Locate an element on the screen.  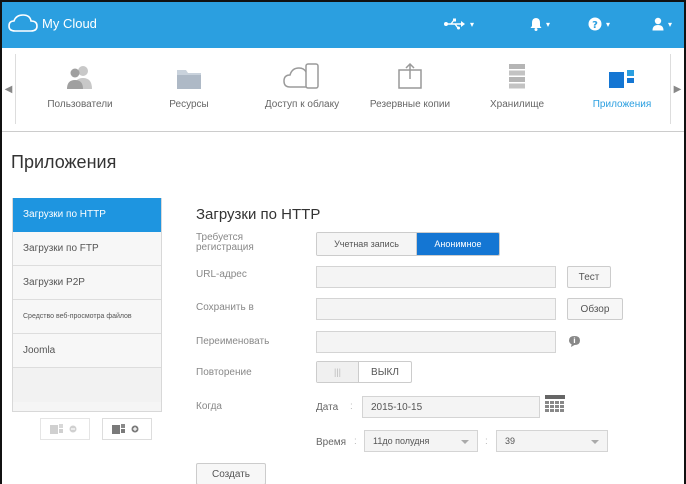
nav-item-label: Хранилище is located at coordinates (517, 104).